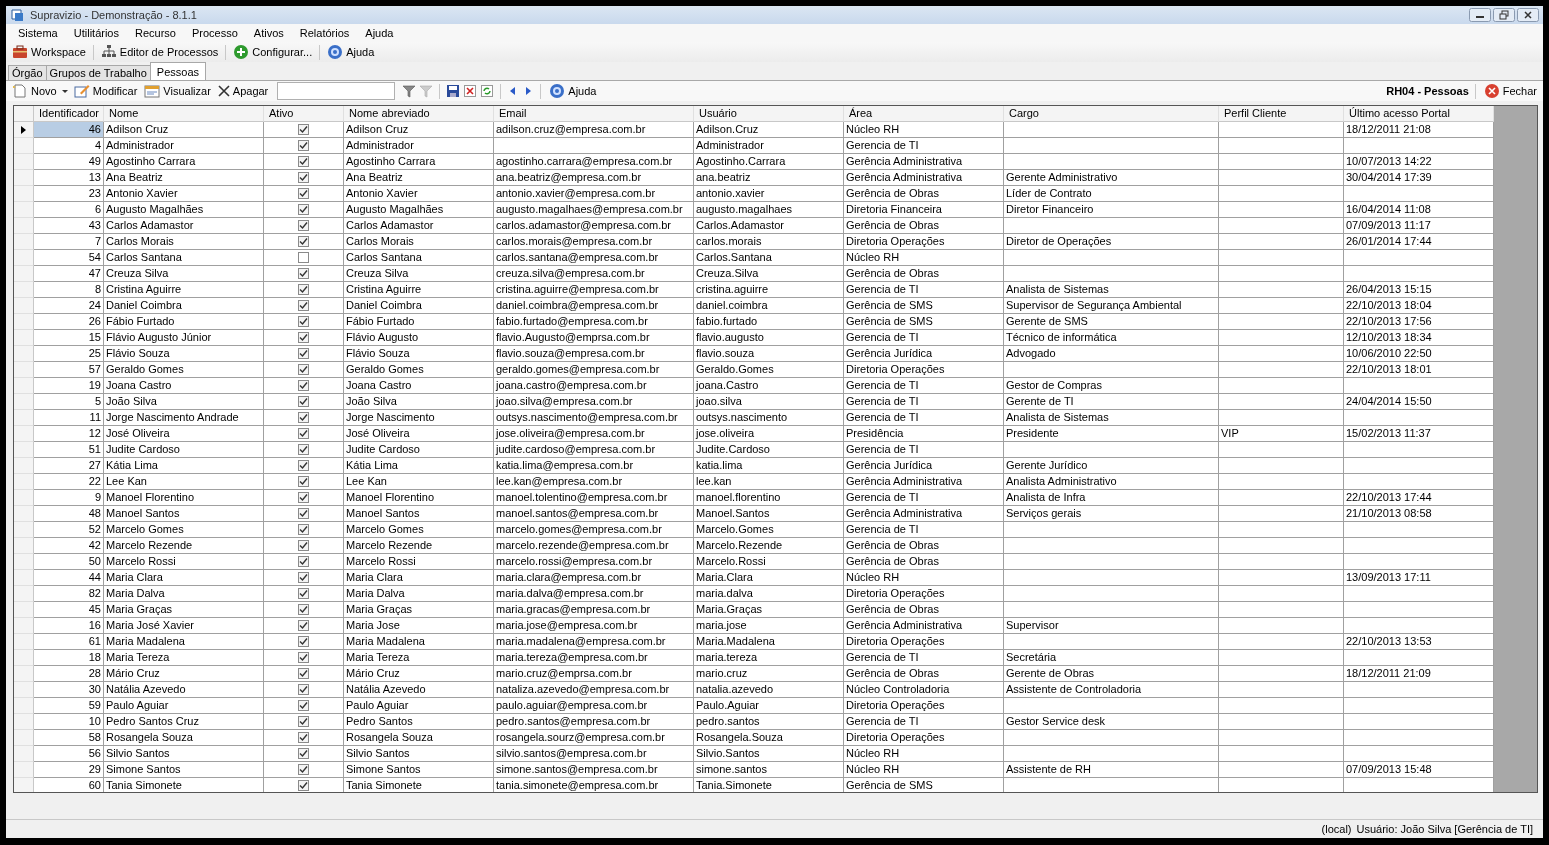 The height and width of the screenshot is (845, 1549). Describe the element at coordinates (243, 91) in the screenshot. I see `delete-button: Apagar` at that location.